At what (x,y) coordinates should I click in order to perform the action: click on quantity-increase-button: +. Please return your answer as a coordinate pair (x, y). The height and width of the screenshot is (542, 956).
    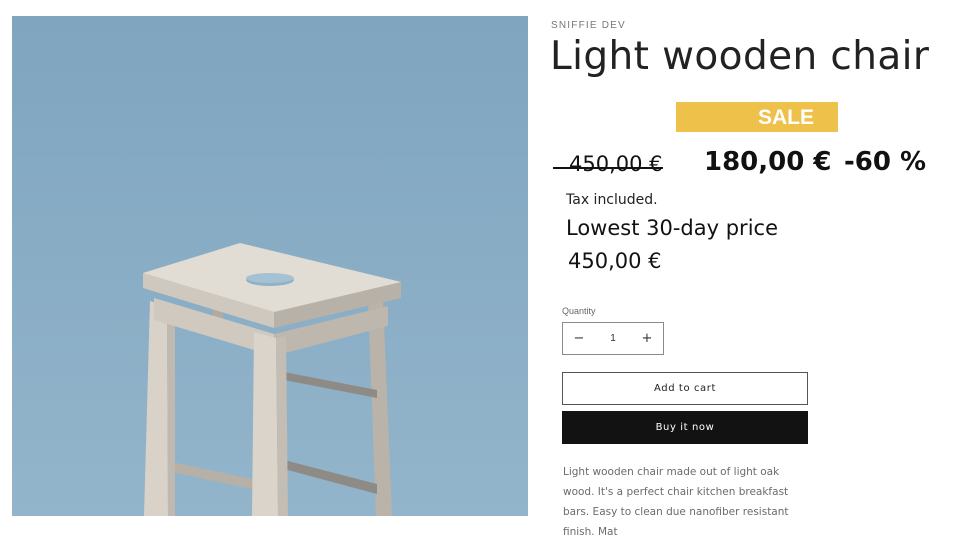
    Looking at the image, I should click on (647, 338).